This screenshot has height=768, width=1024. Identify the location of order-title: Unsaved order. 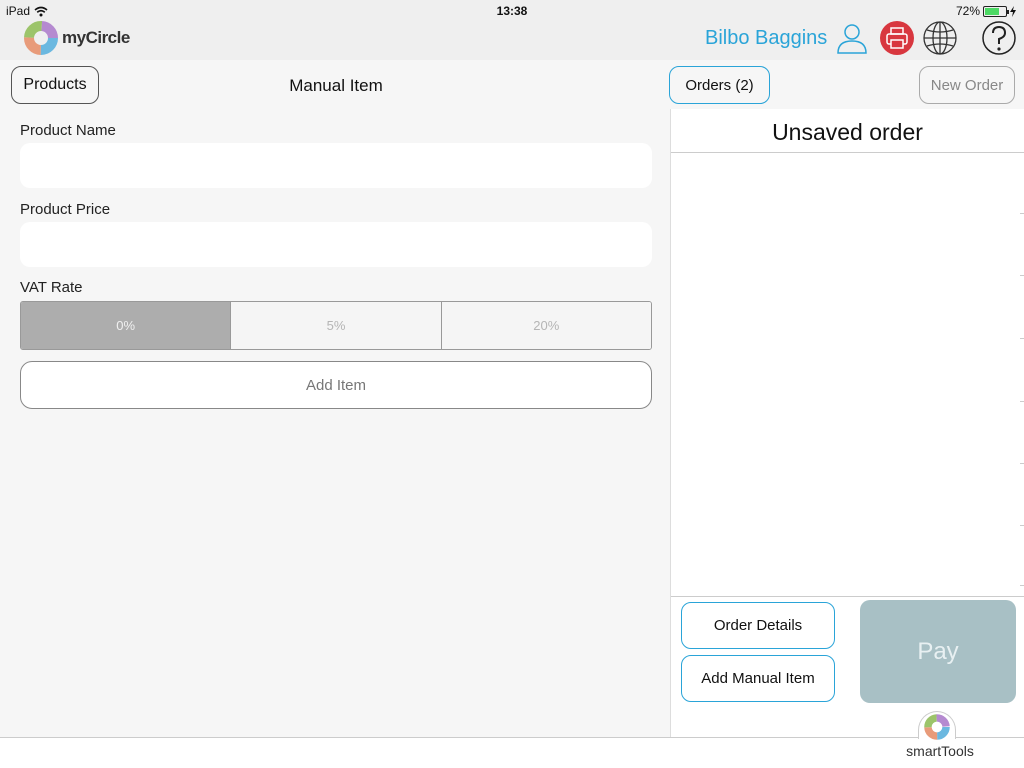
(847, 132).